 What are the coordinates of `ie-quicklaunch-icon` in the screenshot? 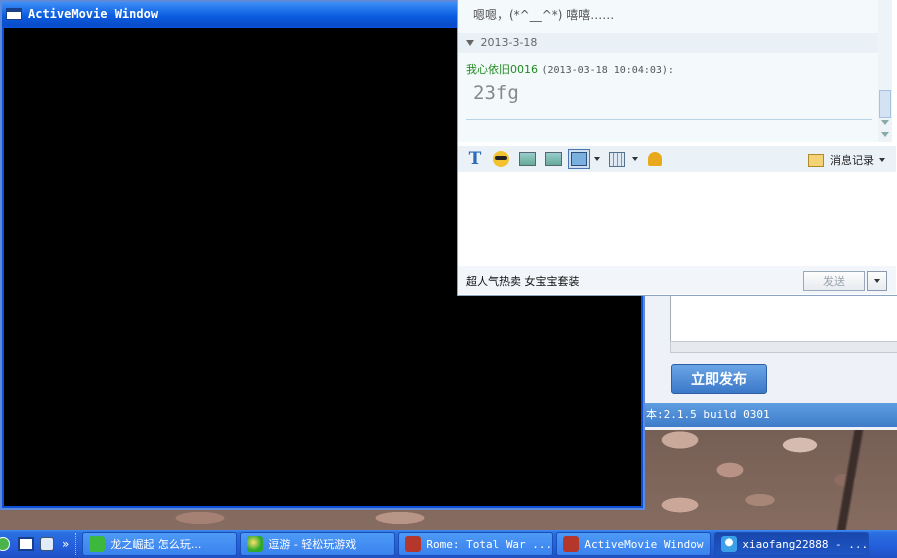 It's located at (47, 544).